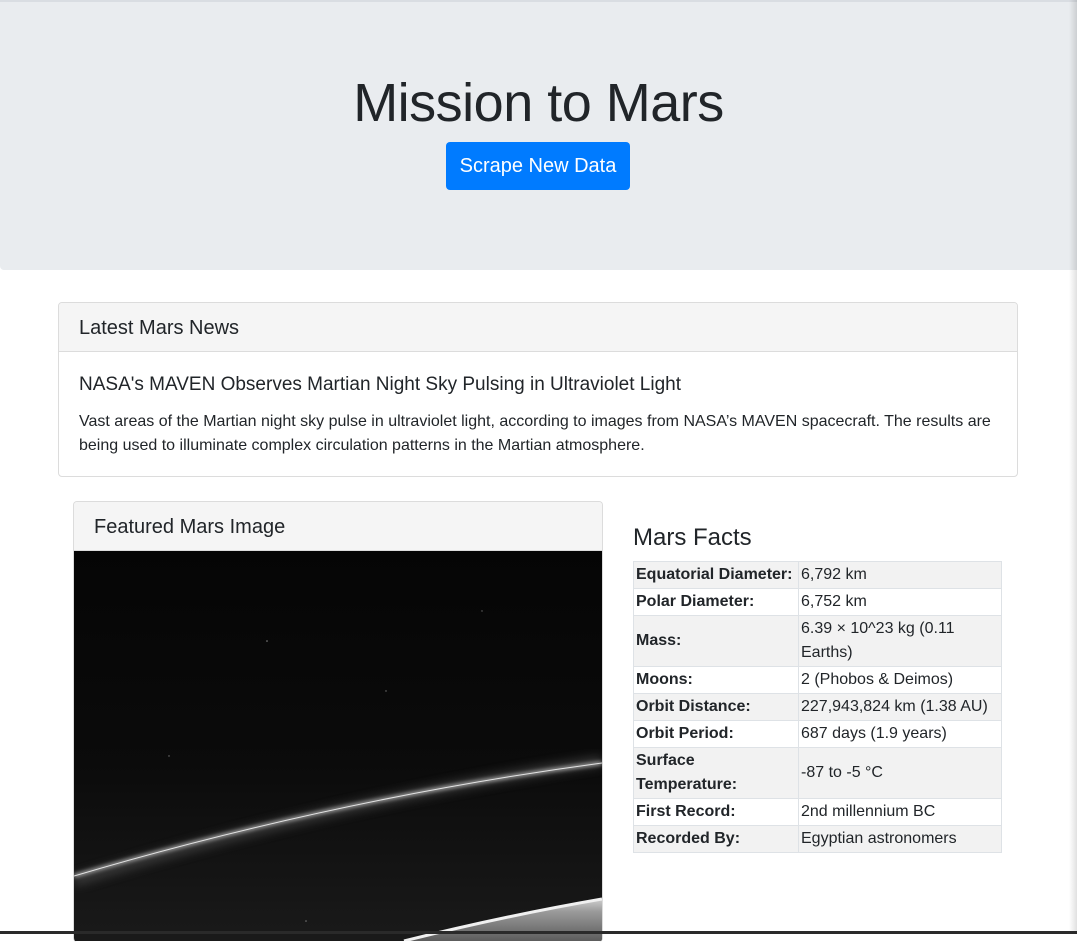  Describe the element at coordinates (900, 602) in the screenshot. I see `fact-value: 6,752 km` at that location.